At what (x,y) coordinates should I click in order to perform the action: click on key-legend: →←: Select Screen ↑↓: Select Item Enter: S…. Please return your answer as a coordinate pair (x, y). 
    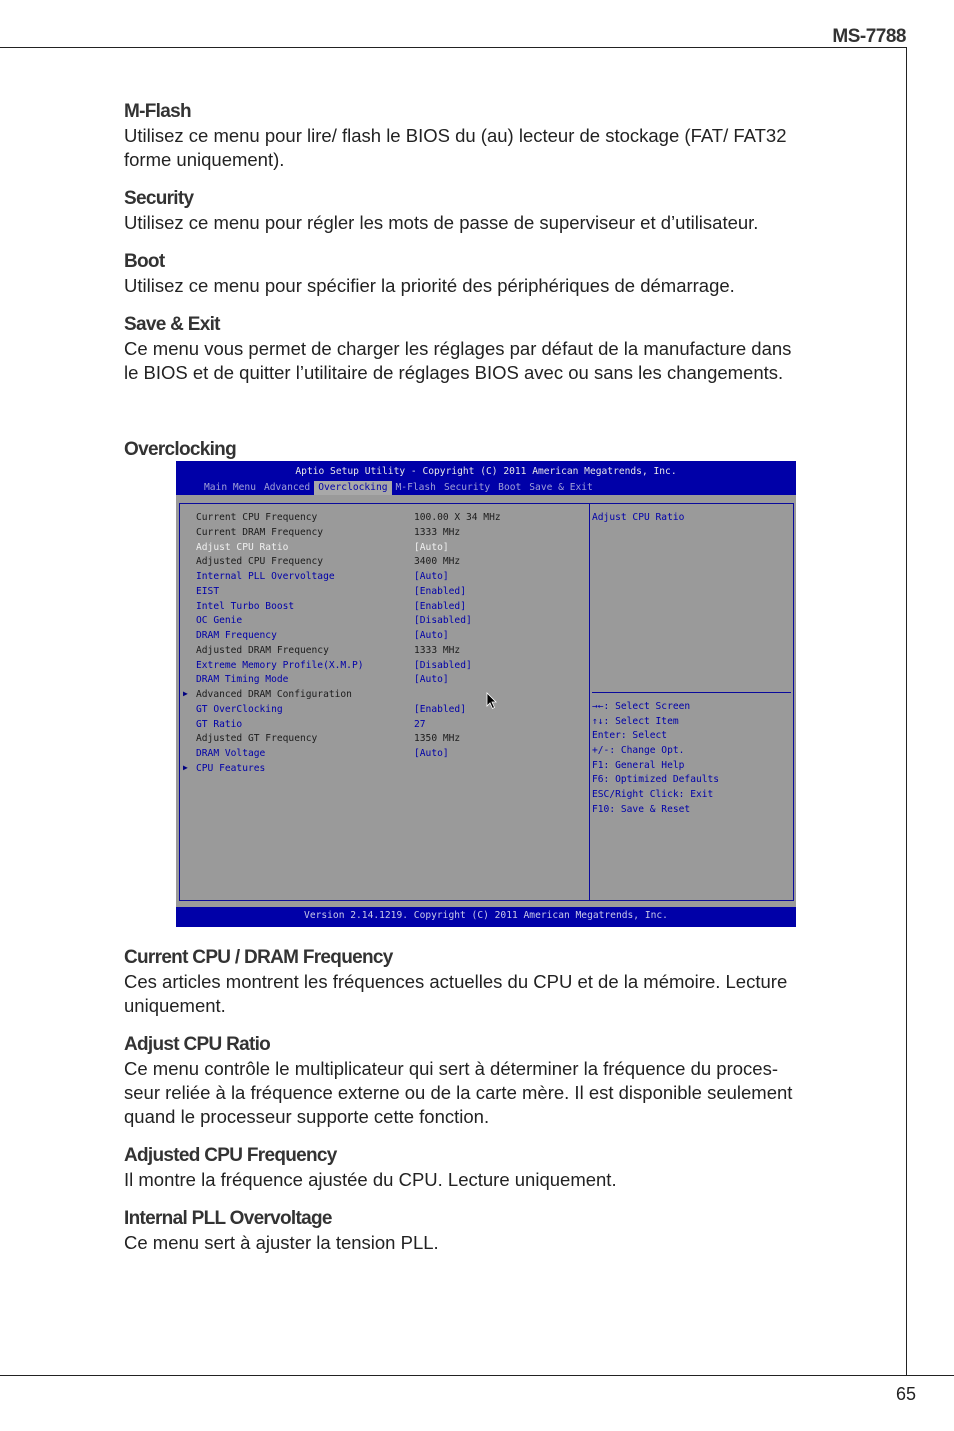
    Looking at the image, I should click on (655, 760).